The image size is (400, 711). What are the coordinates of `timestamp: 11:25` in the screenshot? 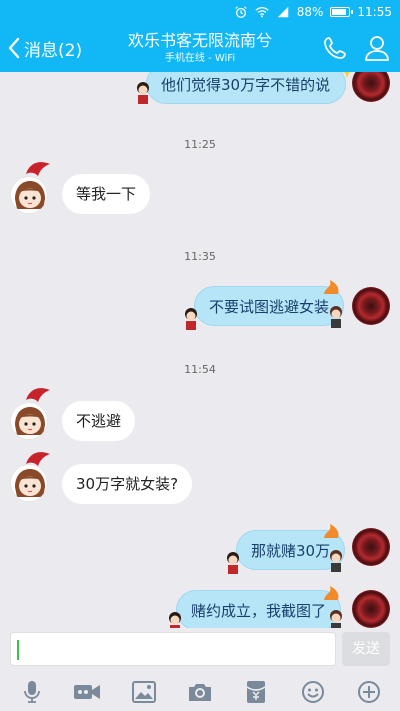 It's located at (200, 144).